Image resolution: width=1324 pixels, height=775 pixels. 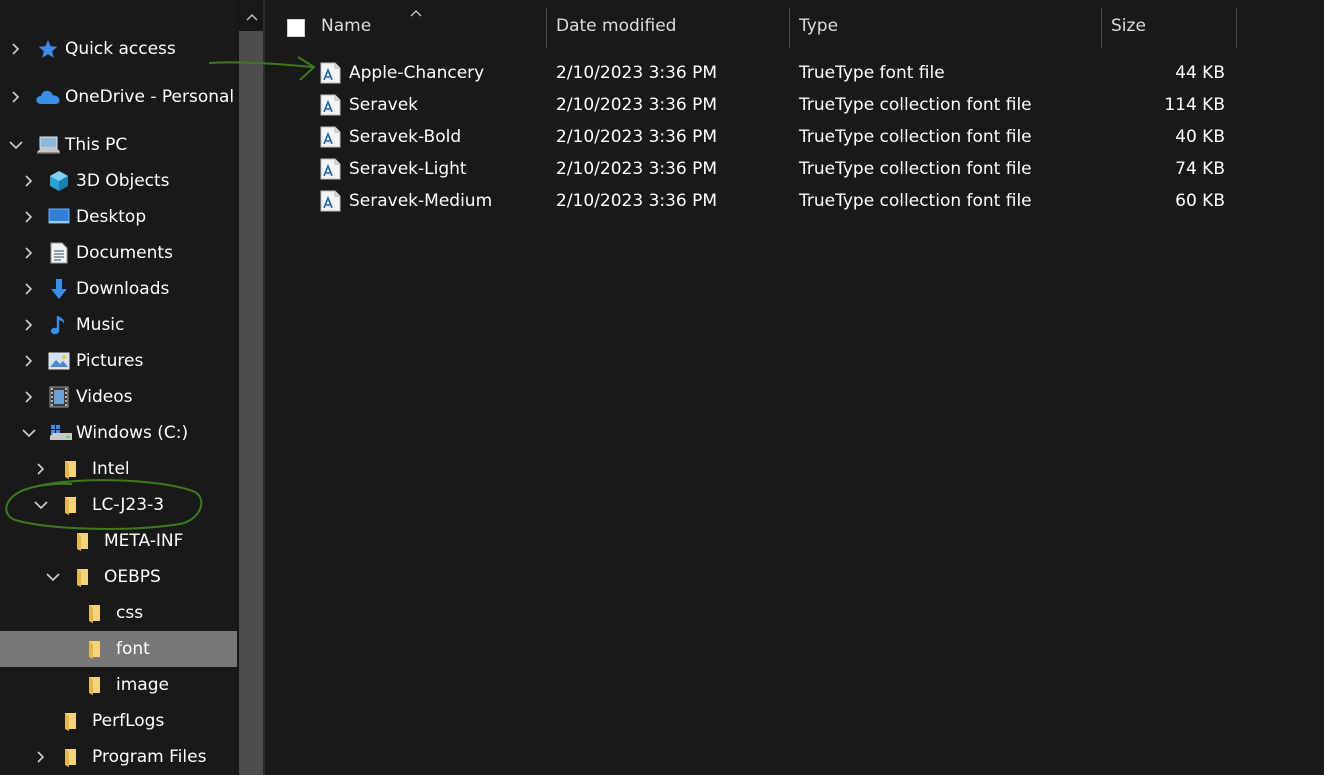 I want to click on nav-item: Music, so click(x=118, y=325).